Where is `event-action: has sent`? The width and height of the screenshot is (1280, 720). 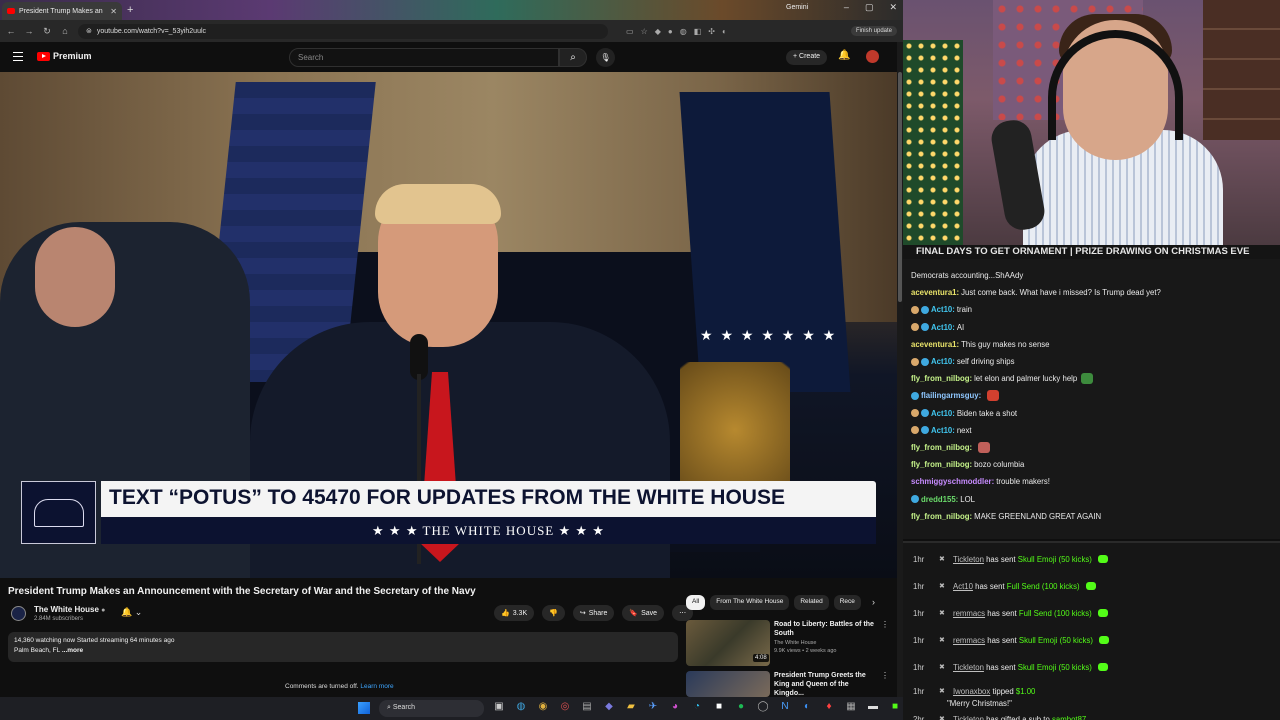 event-action: has sent is located at coordinates (1001, 559).